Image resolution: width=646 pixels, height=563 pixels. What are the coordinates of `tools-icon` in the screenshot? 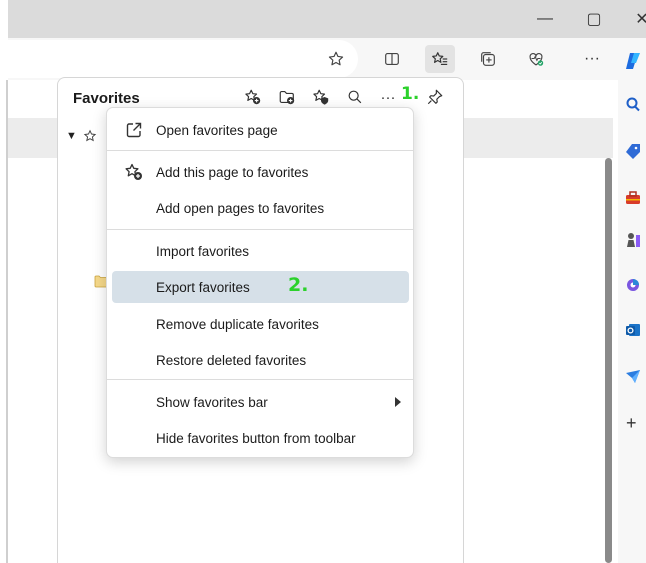 It's located at (636, 198).